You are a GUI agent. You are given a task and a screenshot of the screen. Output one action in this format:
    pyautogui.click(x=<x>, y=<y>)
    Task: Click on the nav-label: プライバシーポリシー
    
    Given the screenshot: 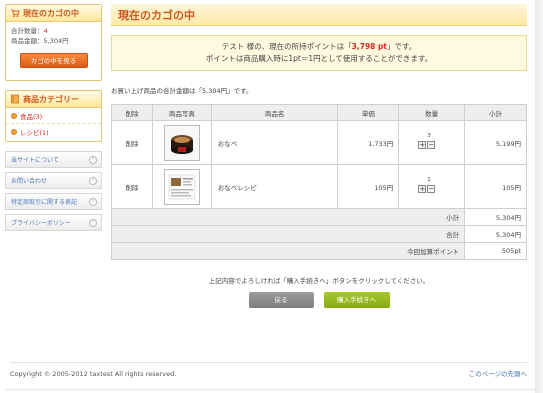 What is the action you would take?
    pyautogui.click(x=41, y=223)
    